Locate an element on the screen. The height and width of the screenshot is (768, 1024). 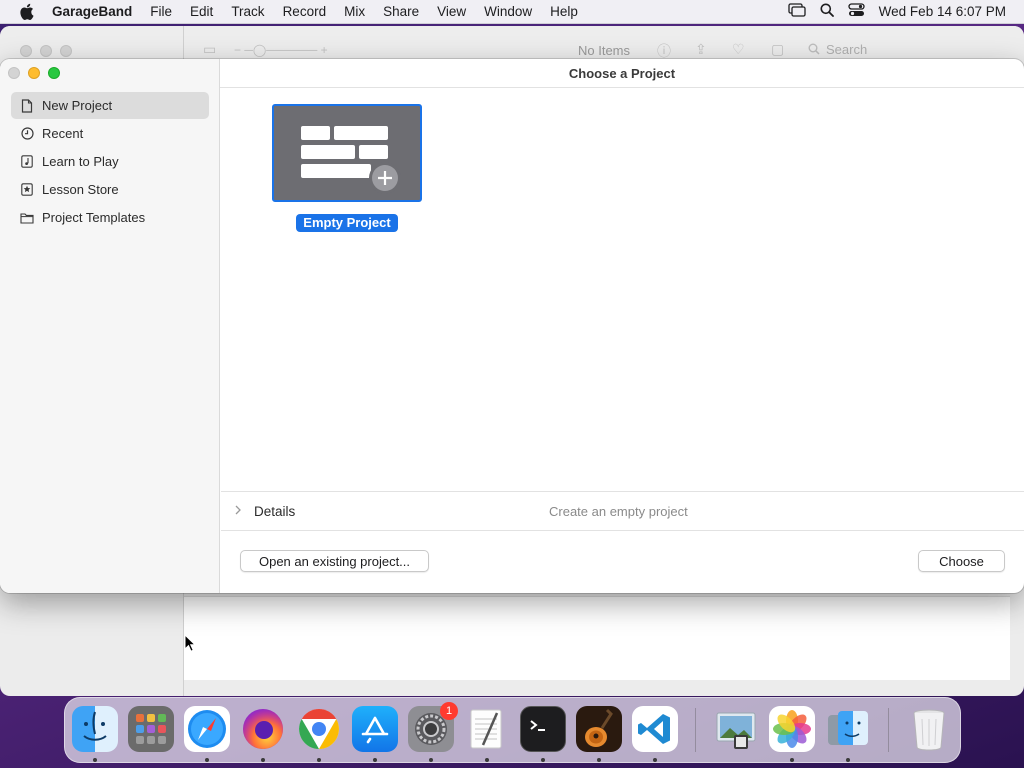
sidebar-item-recent: Recent is located at coordinates (110, 133).